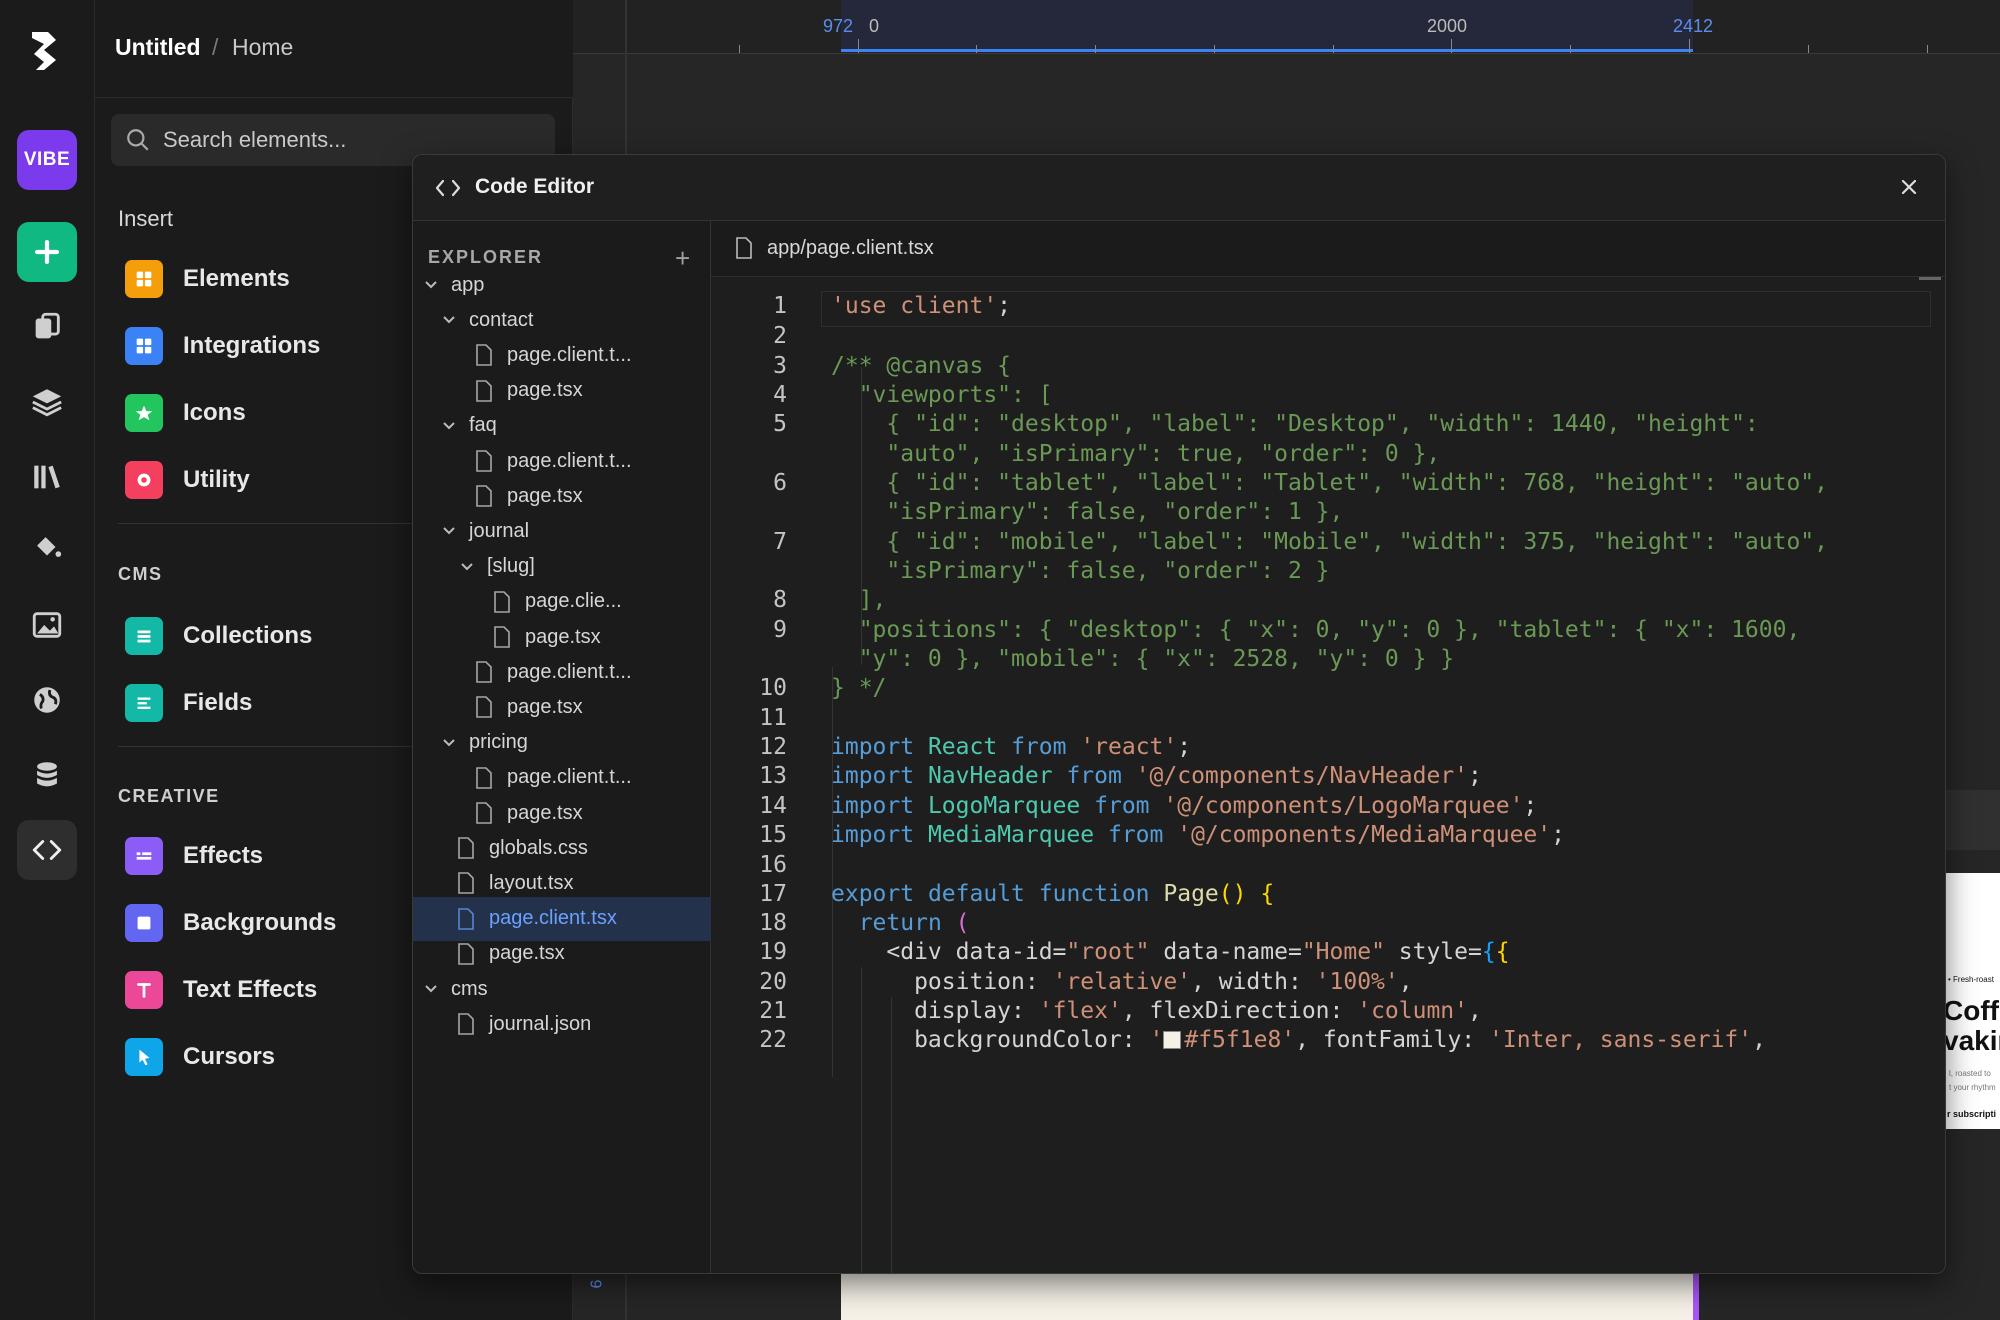 Image resolution: width=2000 pixels, height=1320 pixels. I want to click on page-name: Home, so click(262, 47).